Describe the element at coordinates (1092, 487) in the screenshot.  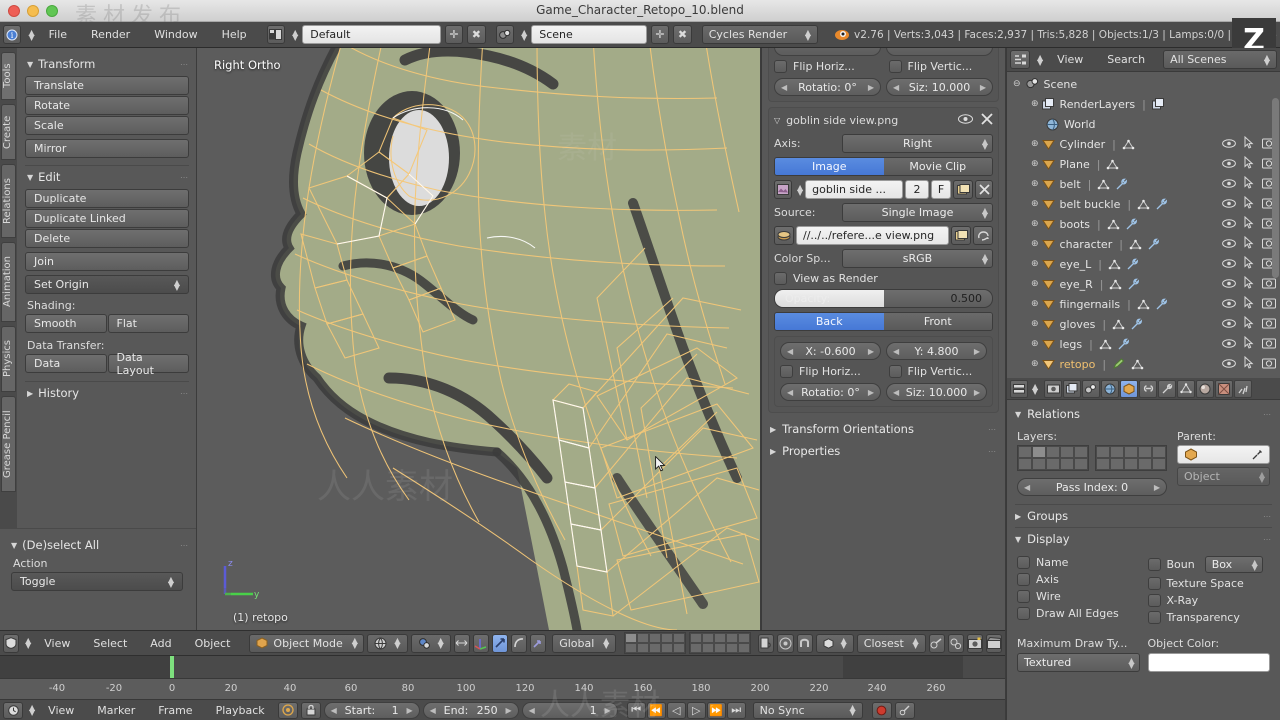
I see `pass-index-field: ◀ Pass Index: 0 ▶` at that location.